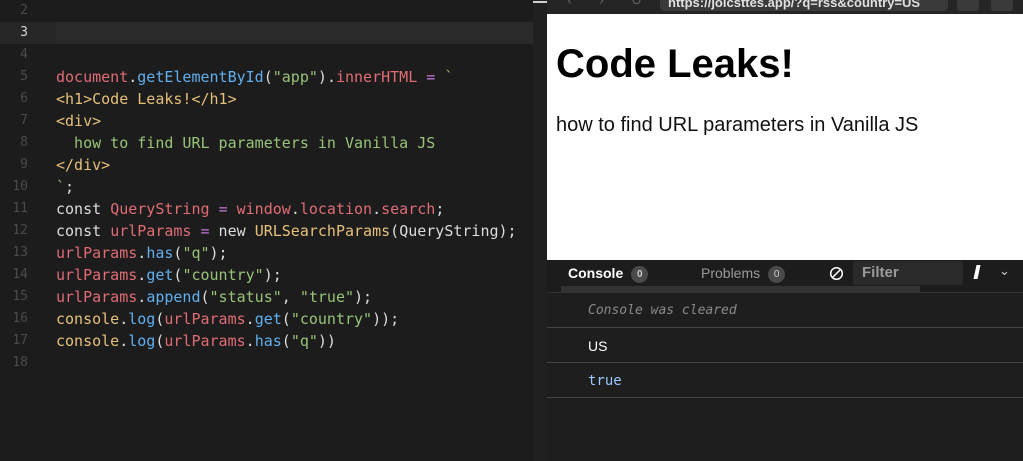  Describe the element at coordinates (636, 4) in the screenshot. I see `reload-icon: ↻` at that location.